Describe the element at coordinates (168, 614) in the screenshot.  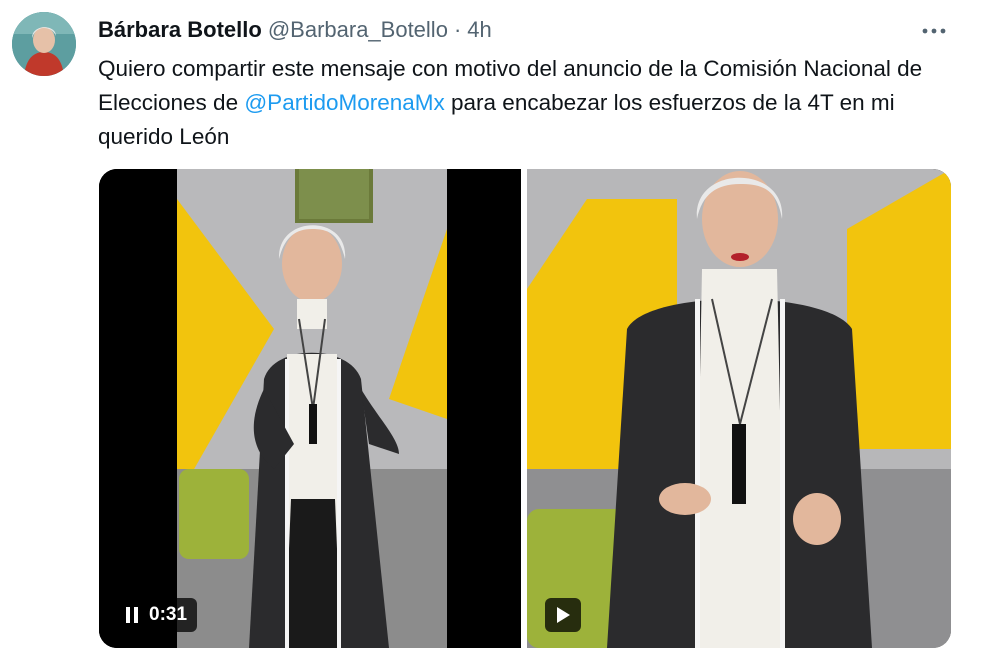
I see `video-duration: 0:31` at that location.